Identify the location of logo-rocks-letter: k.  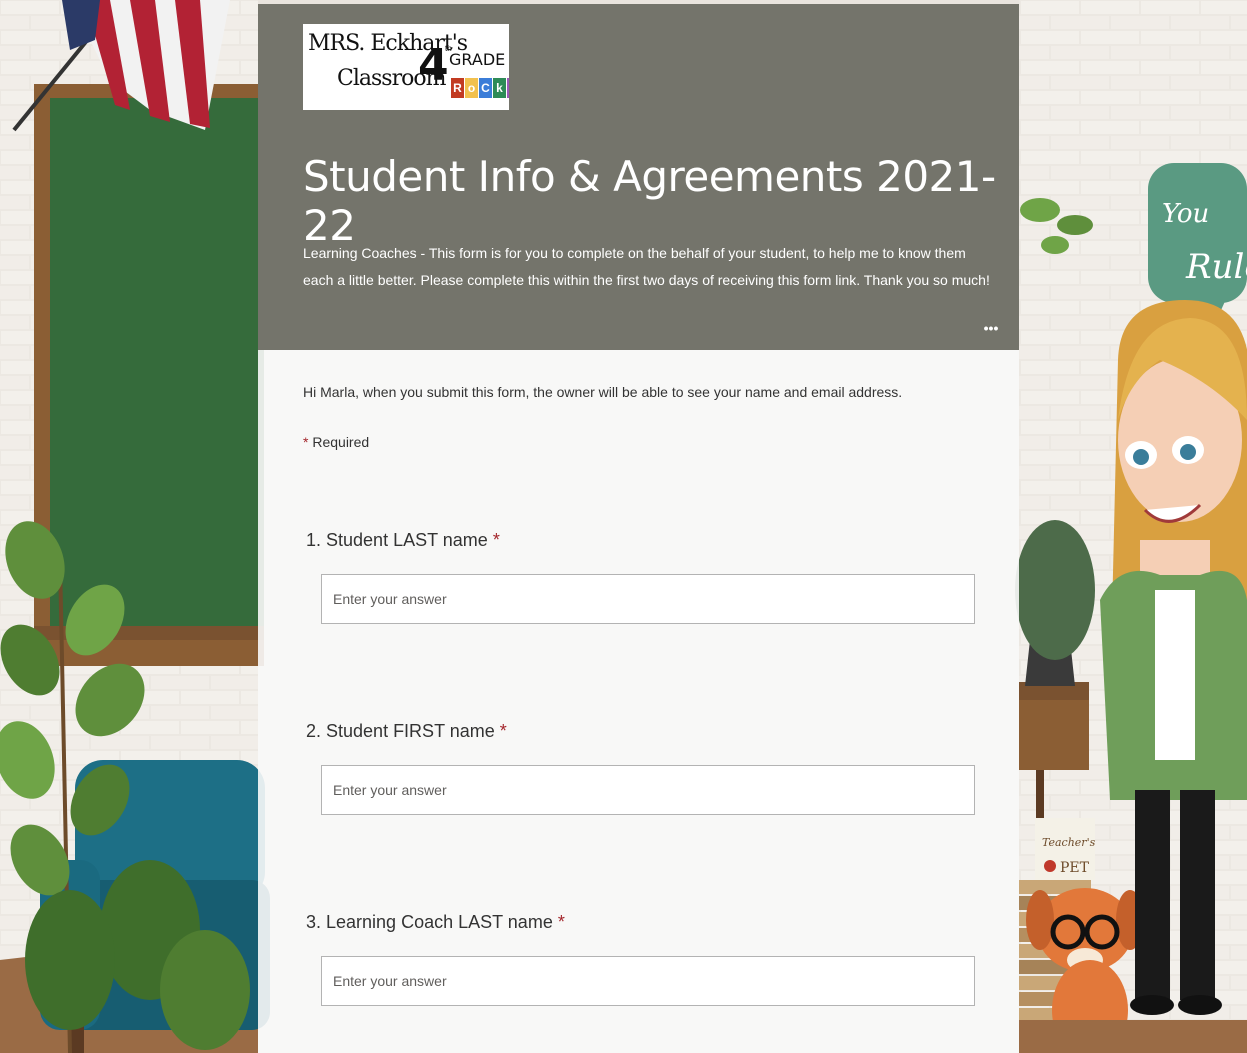
(499, 88).